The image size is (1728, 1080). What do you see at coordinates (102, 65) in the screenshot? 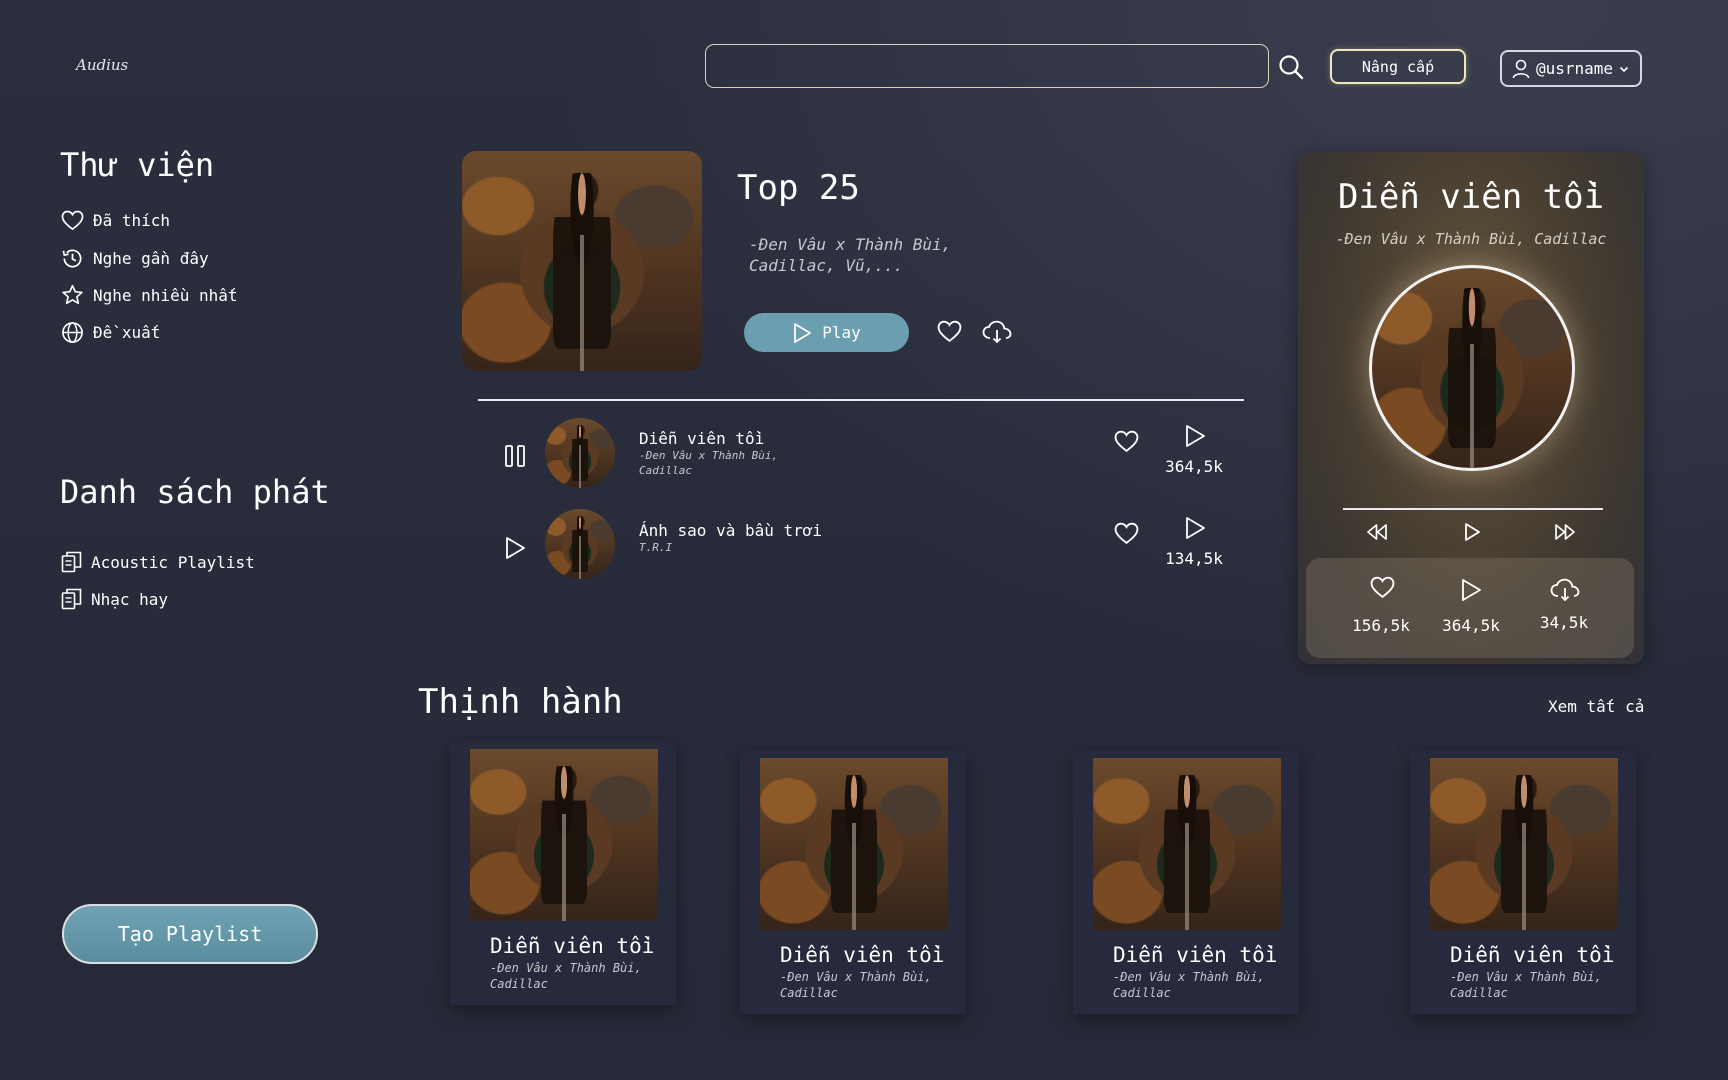
I see `app-logo: Audius` at bounding box center [102, 65].